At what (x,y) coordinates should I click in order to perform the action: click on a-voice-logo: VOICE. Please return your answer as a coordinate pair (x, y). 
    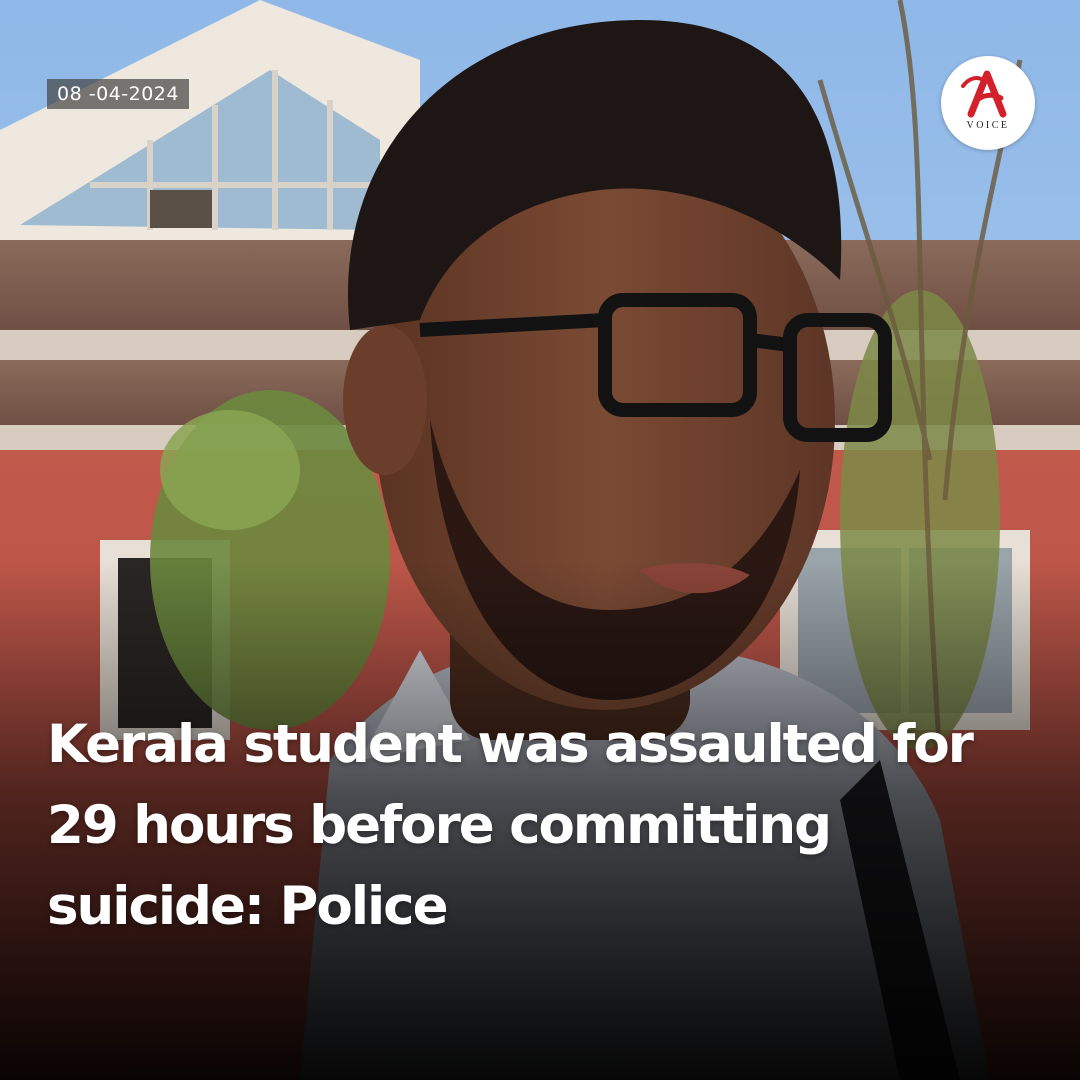
    Looking at the image, I should click on (988, 103).